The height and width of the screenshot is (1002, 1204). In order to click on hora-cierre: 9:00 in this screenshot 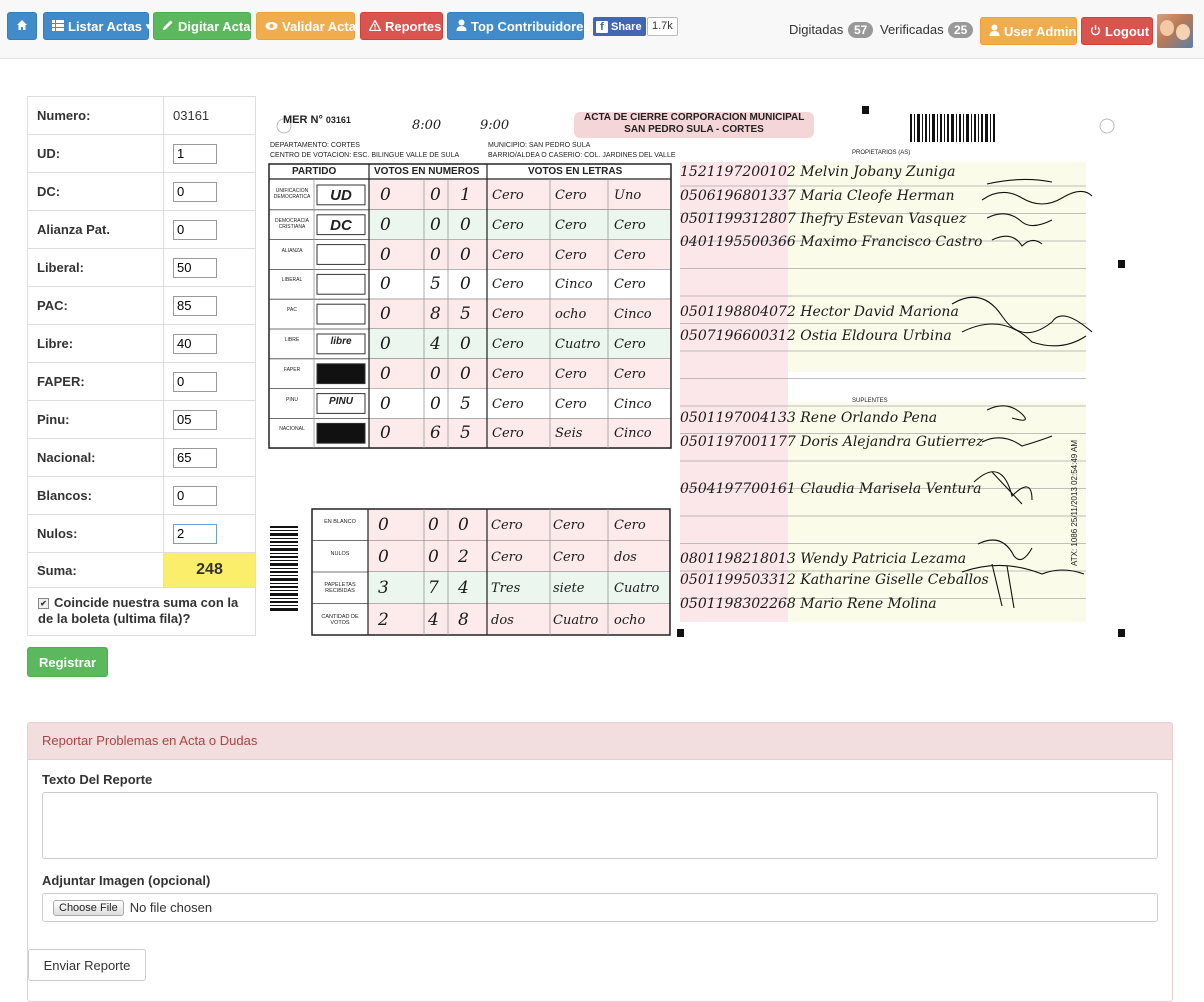, I will do `click(495, 125)`.